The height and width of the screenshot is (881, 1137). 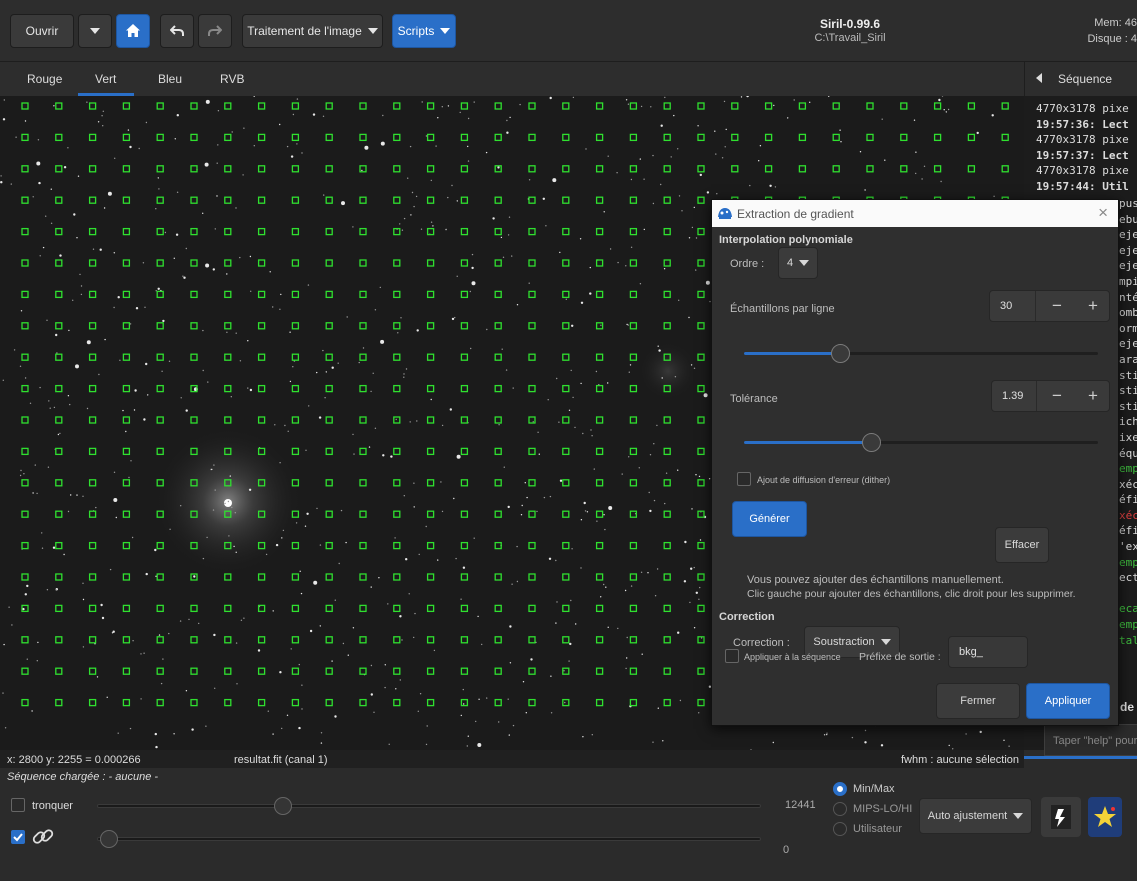 I want to click on photometry-button, so click(x=1105, y=817).